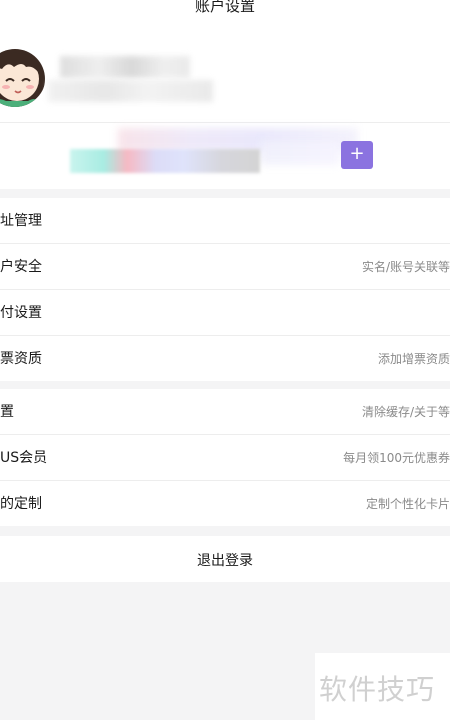  I want to click on row-value: 定制个性化卡片, so click(407, 504).